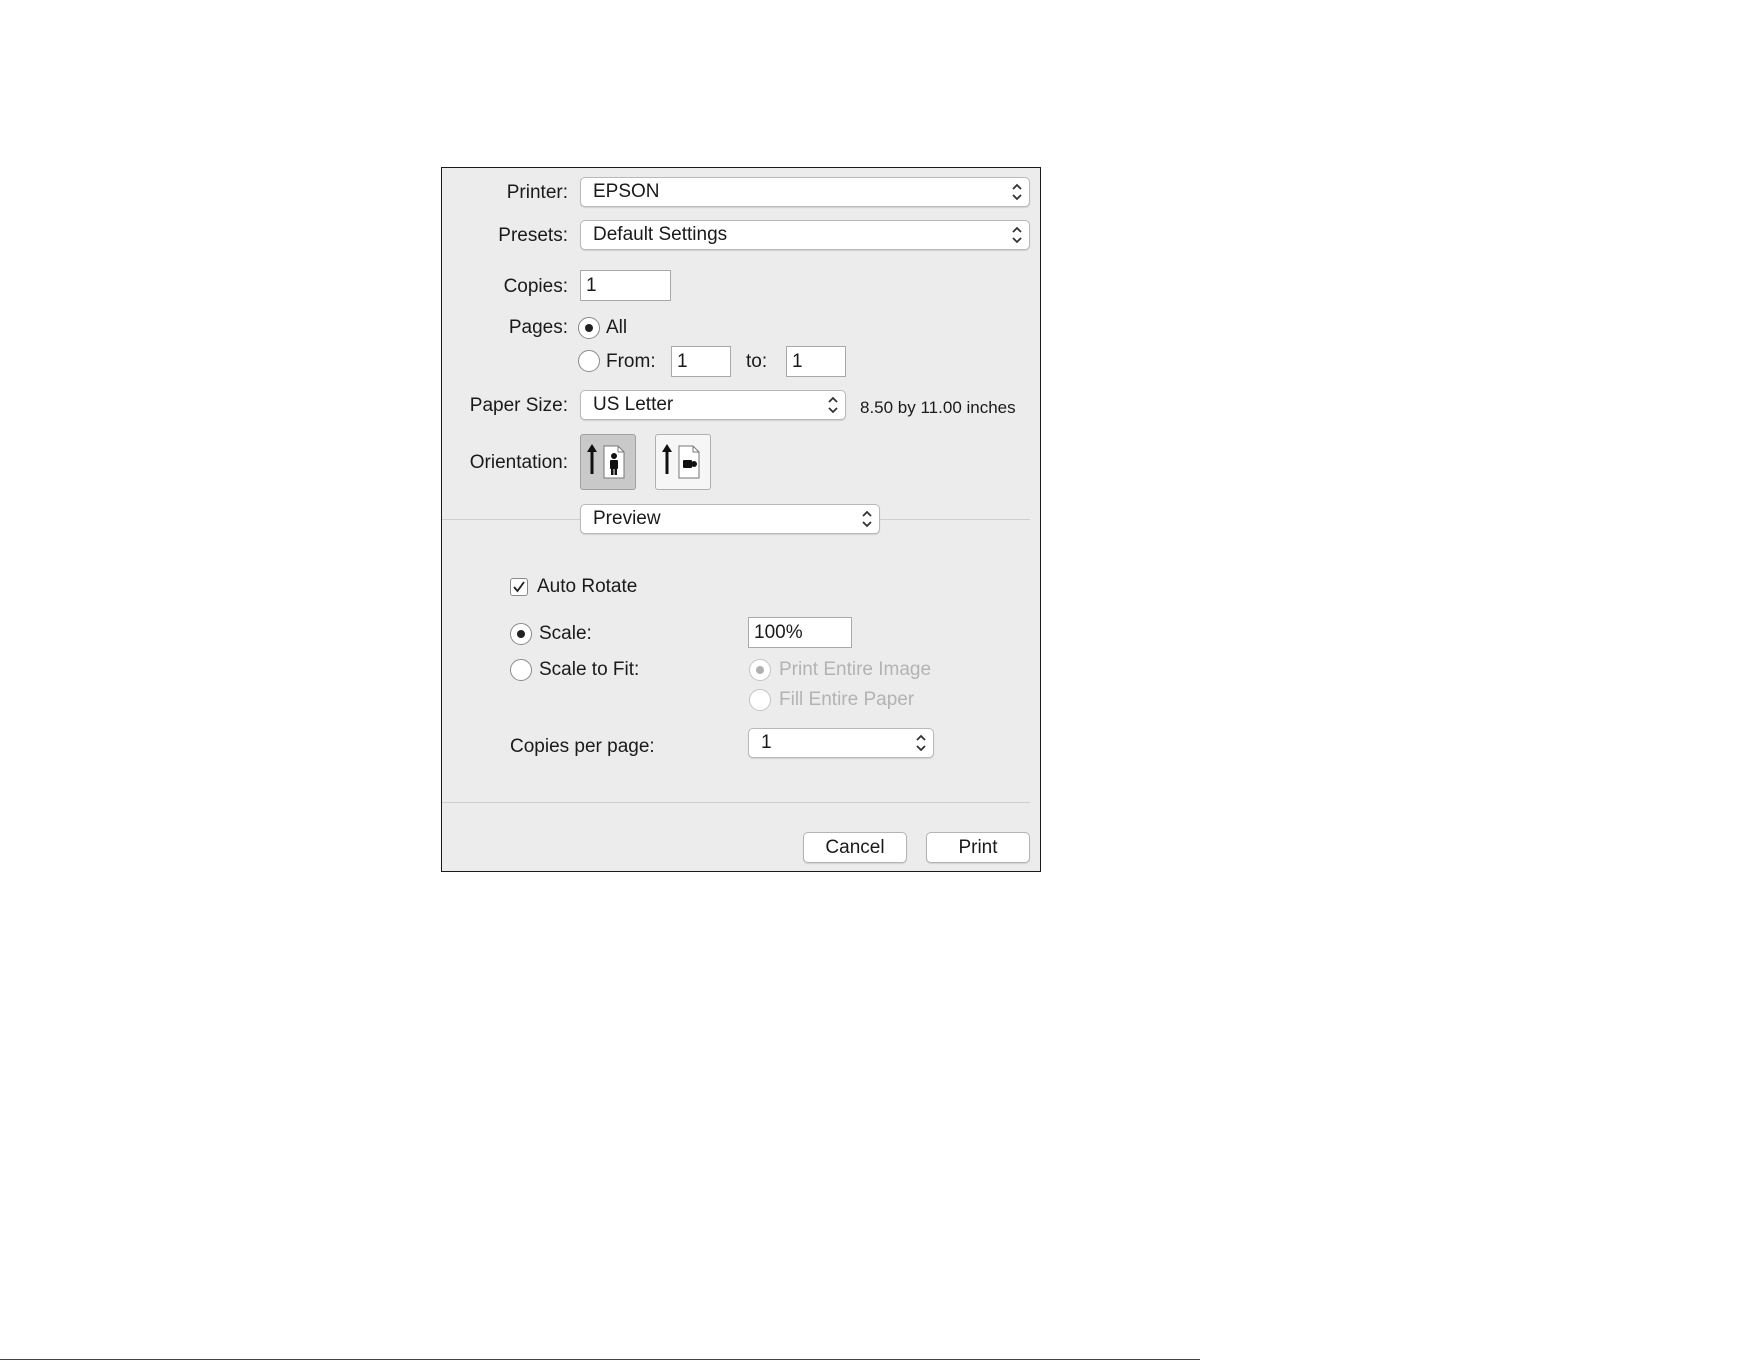 The width and height of the screenshot is (1761, 1361). I want to click on scale-to-fit-label: Scale to Fit:, so click(589, 669).